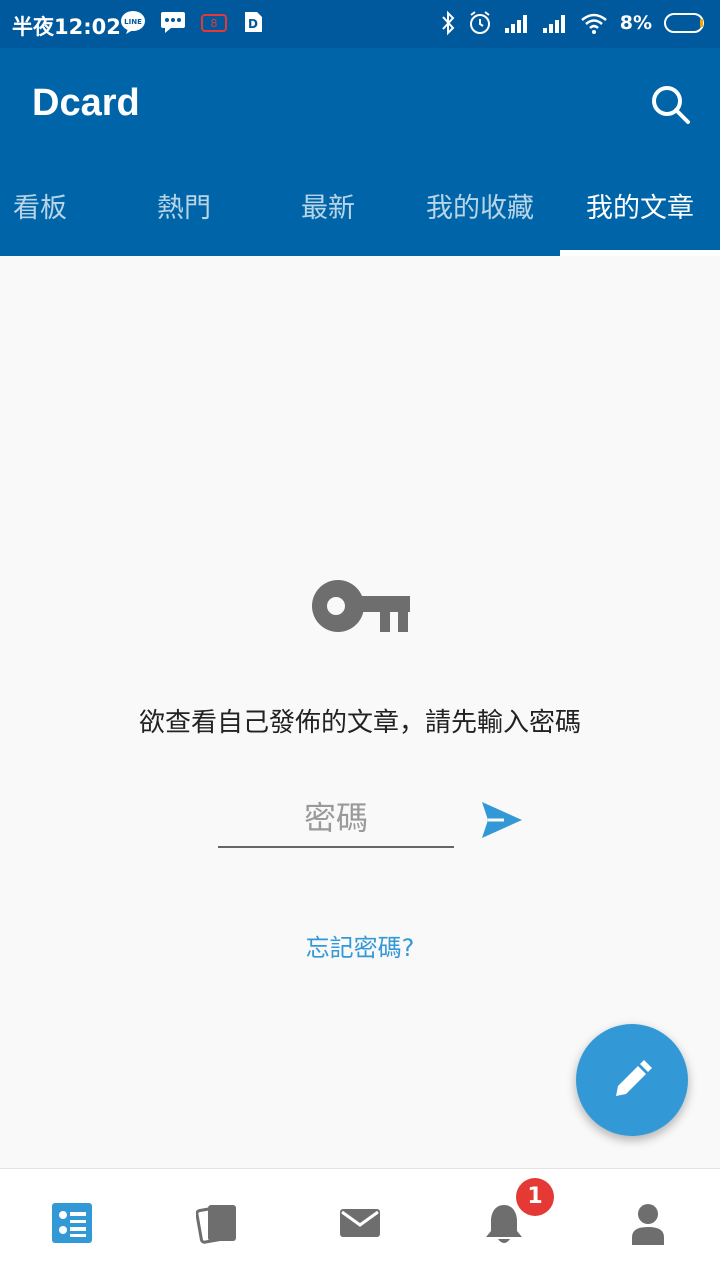 The height and width of the screenshot is (1281, 720). I want to click on tv-icon: 8, so click(214, 23).